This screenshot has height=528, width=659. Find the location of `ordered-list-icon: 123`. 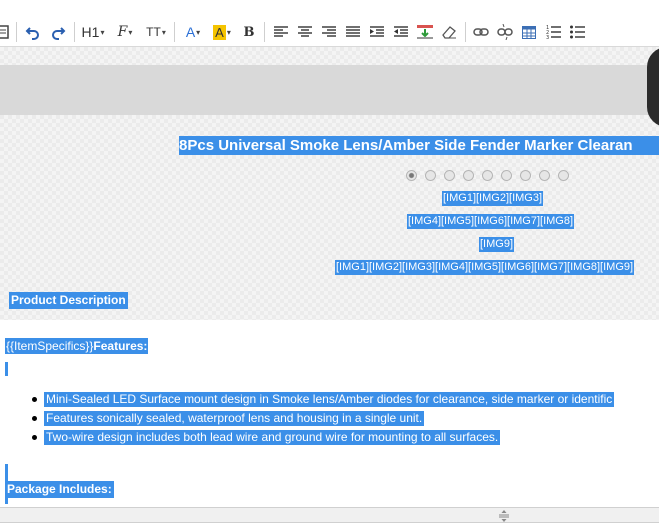

ordered-list-icon: 123 is located at coordinates (553, 32).